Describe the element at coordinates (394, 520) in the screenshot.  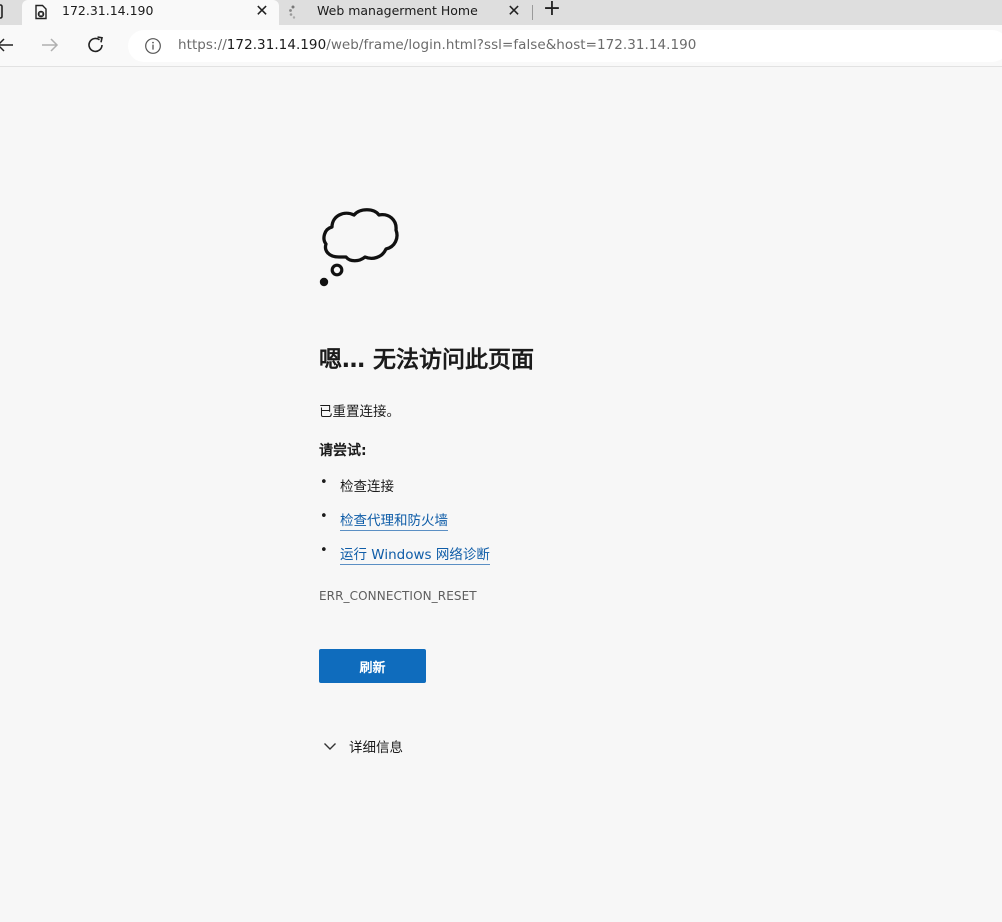
I see `check-proxy-firewall-link: 检查代理和防火墙` at that location.